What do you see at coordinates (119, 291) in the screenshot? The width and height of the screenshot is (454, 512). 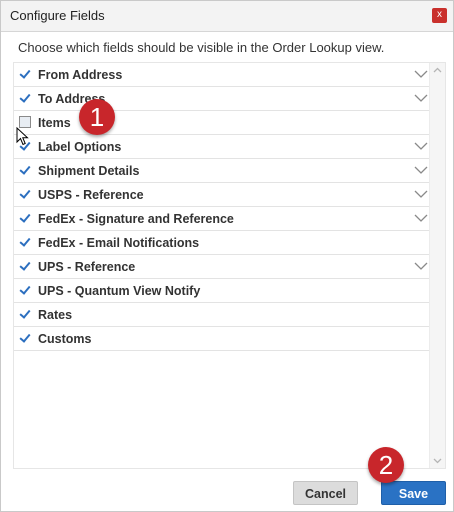 I see `field-label: UPS - Quantum View Notify` at bounding box center [119, 291].